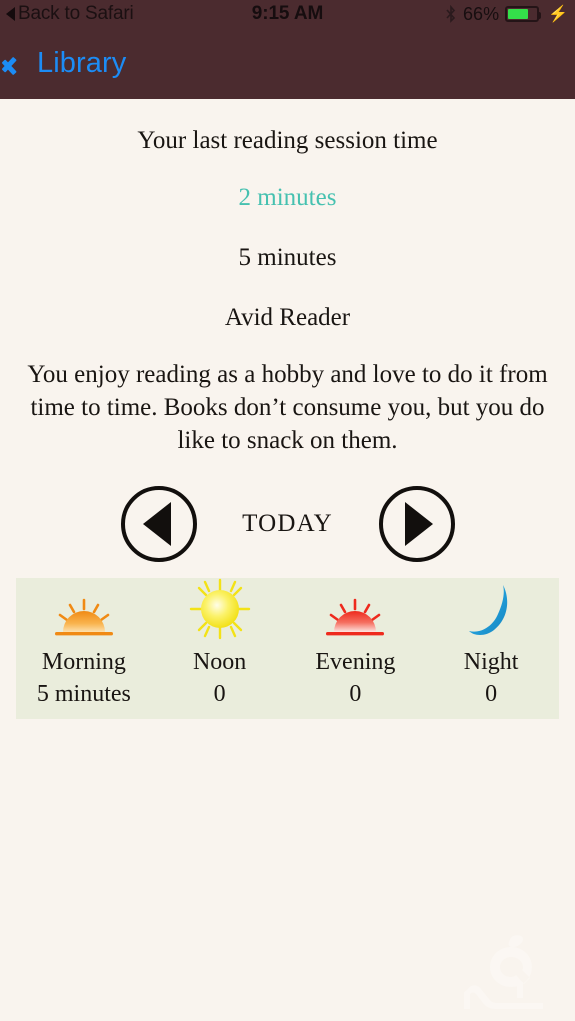 Image resolution: width=575 pixels, height=1021 pixels. I want to click on stat-column-night: Night 0, so click(491, 652).